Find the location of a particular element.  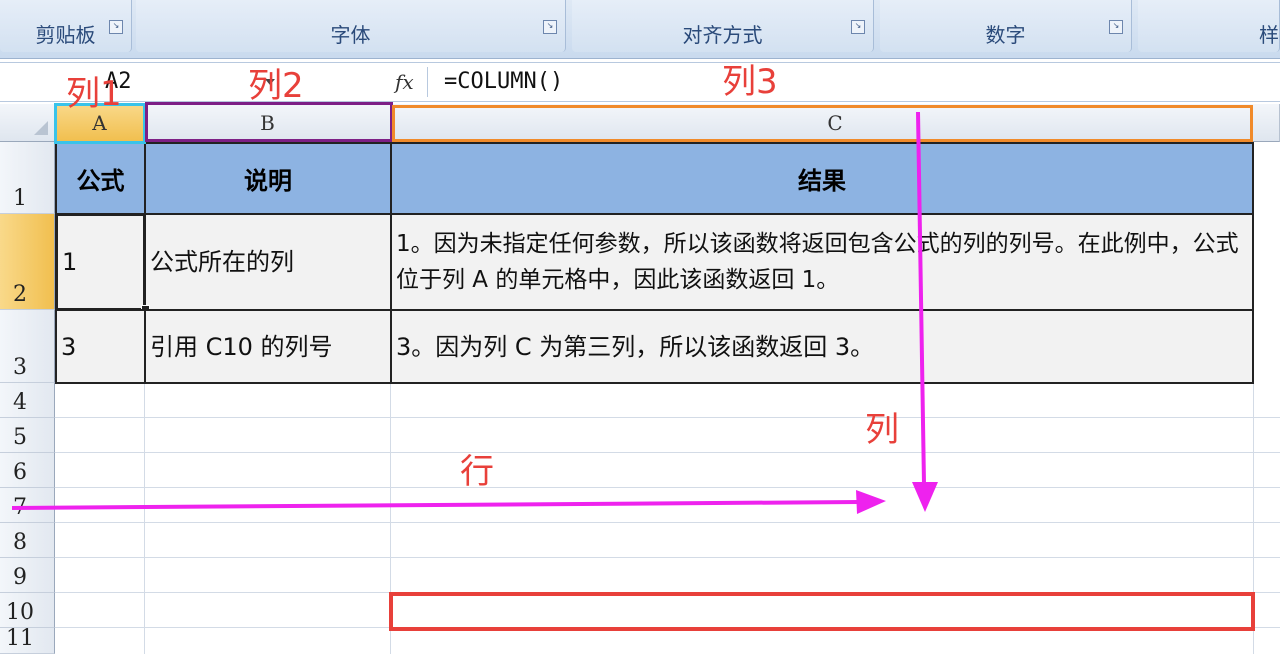

ribbon-group-styles: 样 is located at coordinates (1209, 26).